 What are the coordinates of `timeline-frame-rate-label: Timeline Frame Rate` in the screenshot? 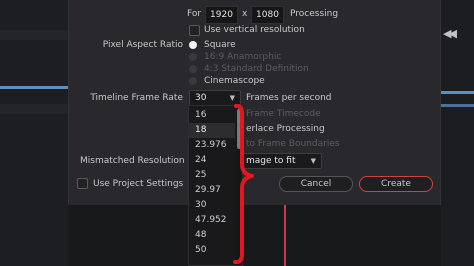 It's located at (136, 98).